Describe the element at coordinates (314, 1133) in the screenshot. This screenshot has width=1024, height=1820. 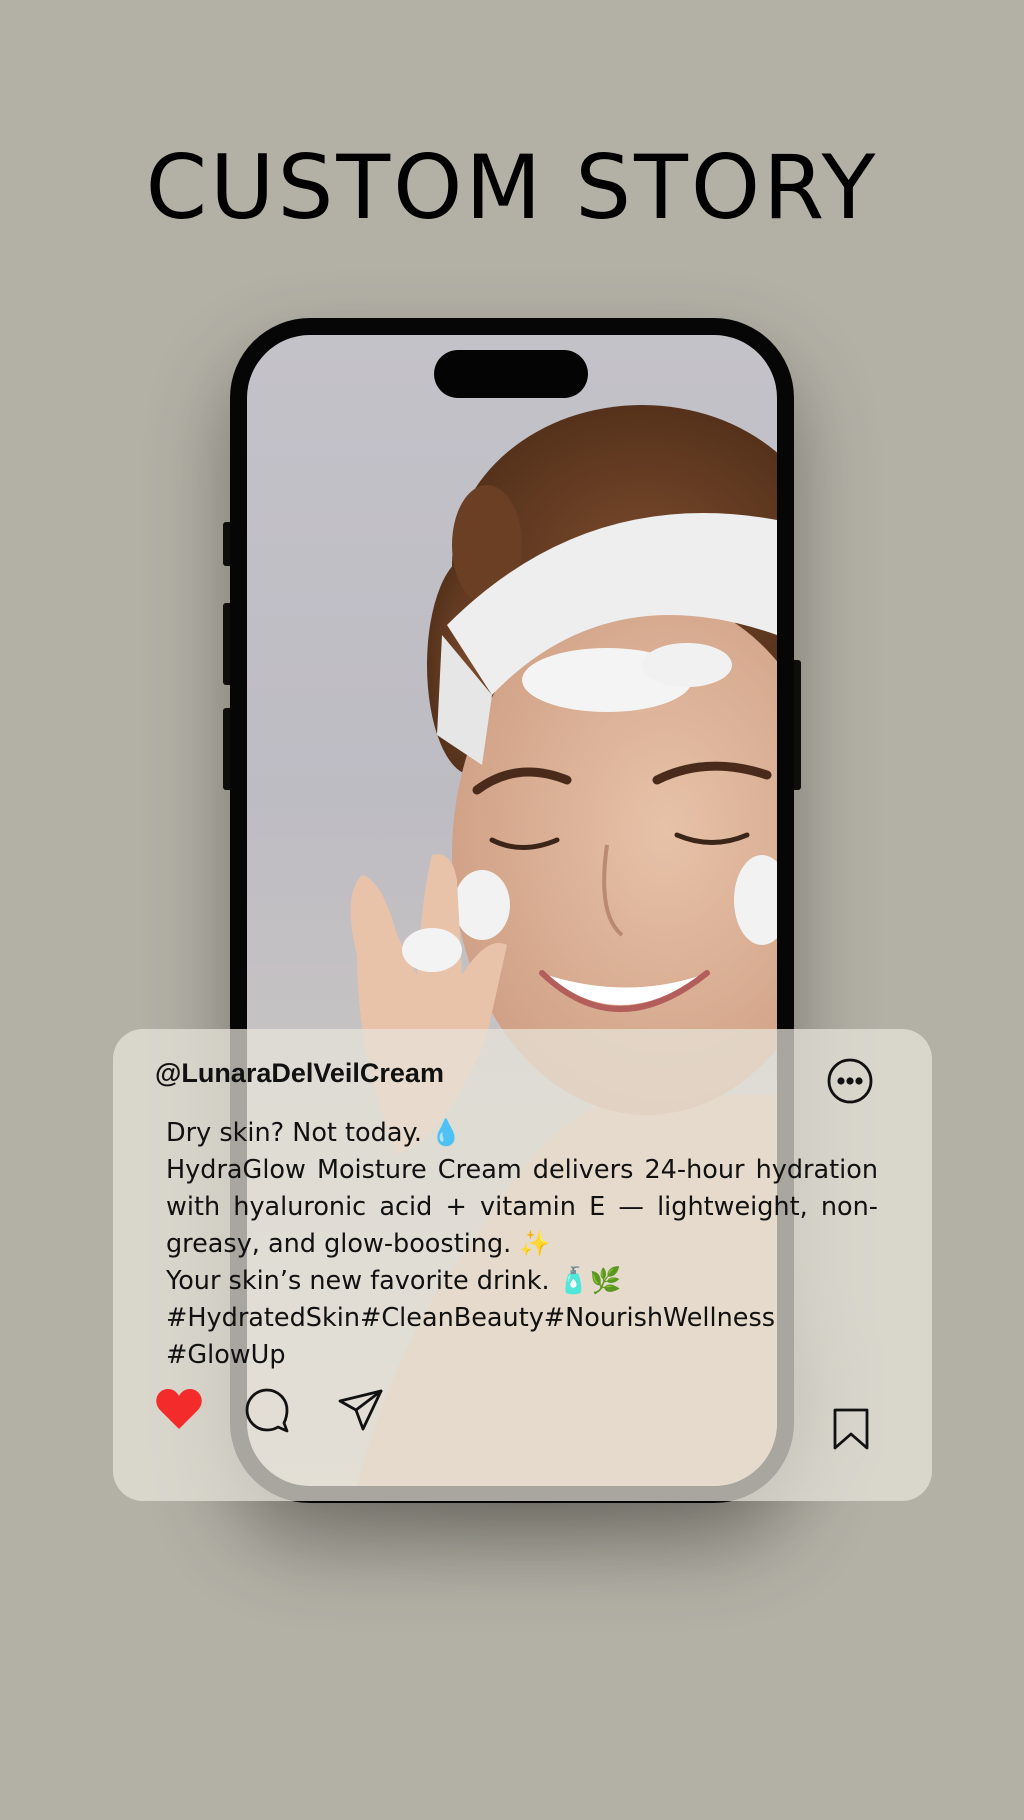
I see `caption-line: Dry skin? Not today. 💧` at that location.